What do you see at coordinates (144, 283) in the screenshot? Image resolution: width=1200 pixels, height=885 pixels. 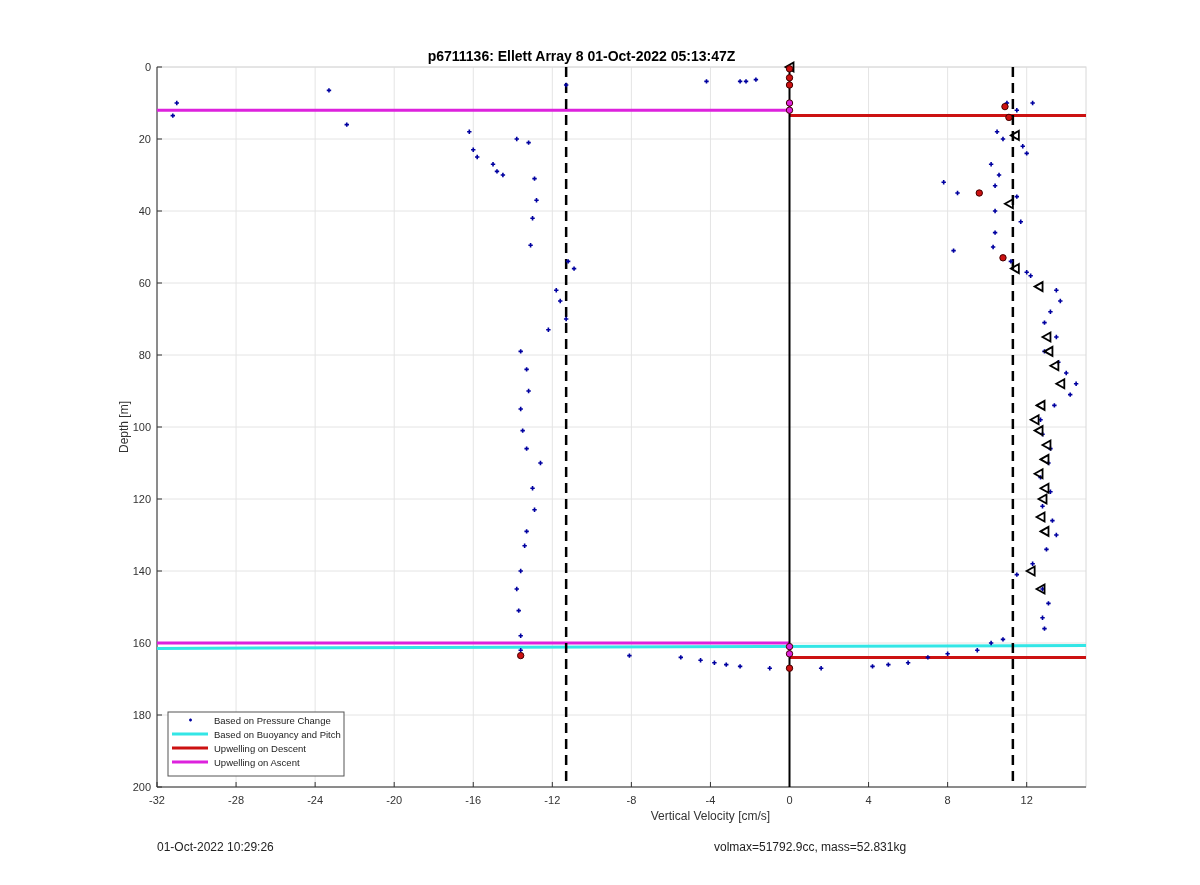 I see `y-tick-label: 60` at bounding box center [144, 283].